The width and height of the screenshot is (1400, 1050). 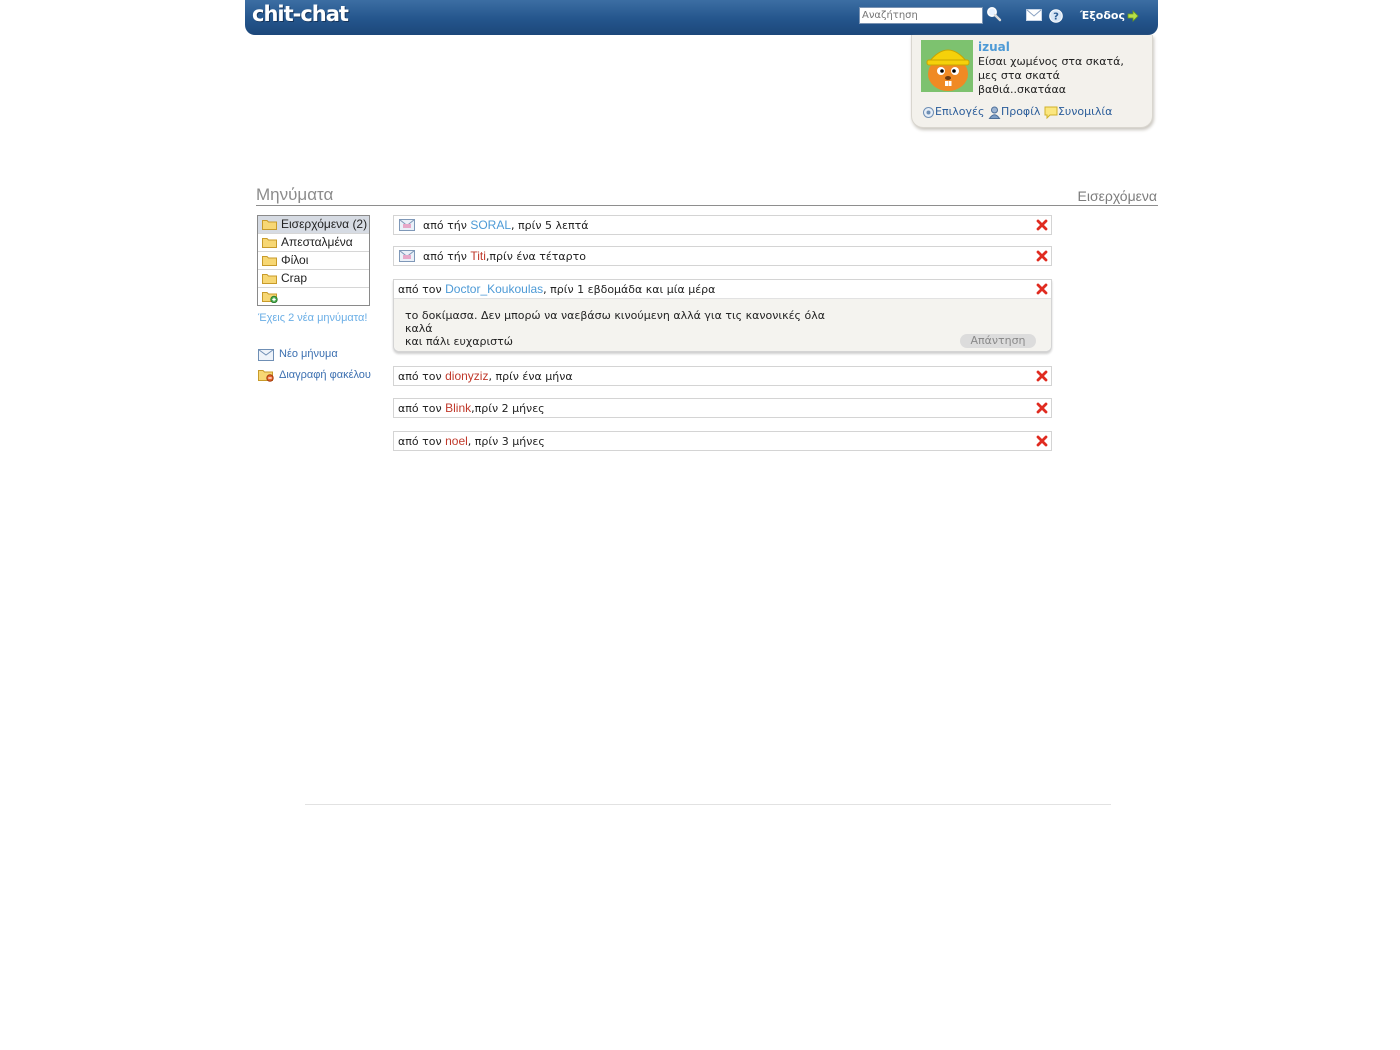 I want to click on reply-button: Απάντηση, so click(x=998, y=341).